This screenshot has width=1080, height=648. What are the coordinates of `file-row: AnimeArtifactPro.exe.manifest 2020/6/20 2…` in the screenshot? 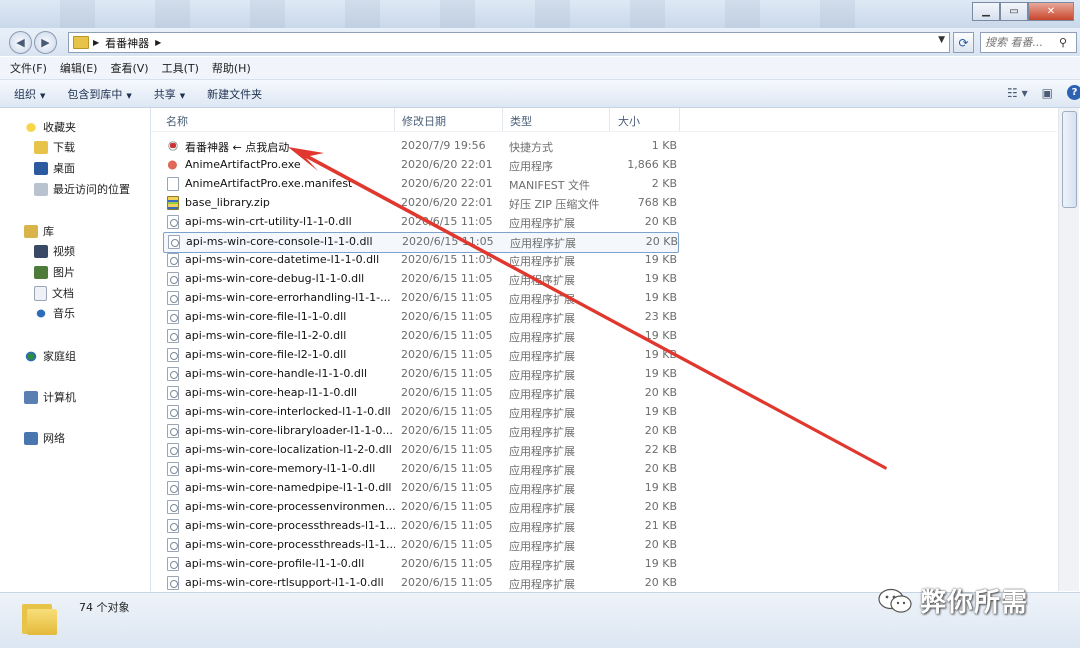 It's located at (420, 184).